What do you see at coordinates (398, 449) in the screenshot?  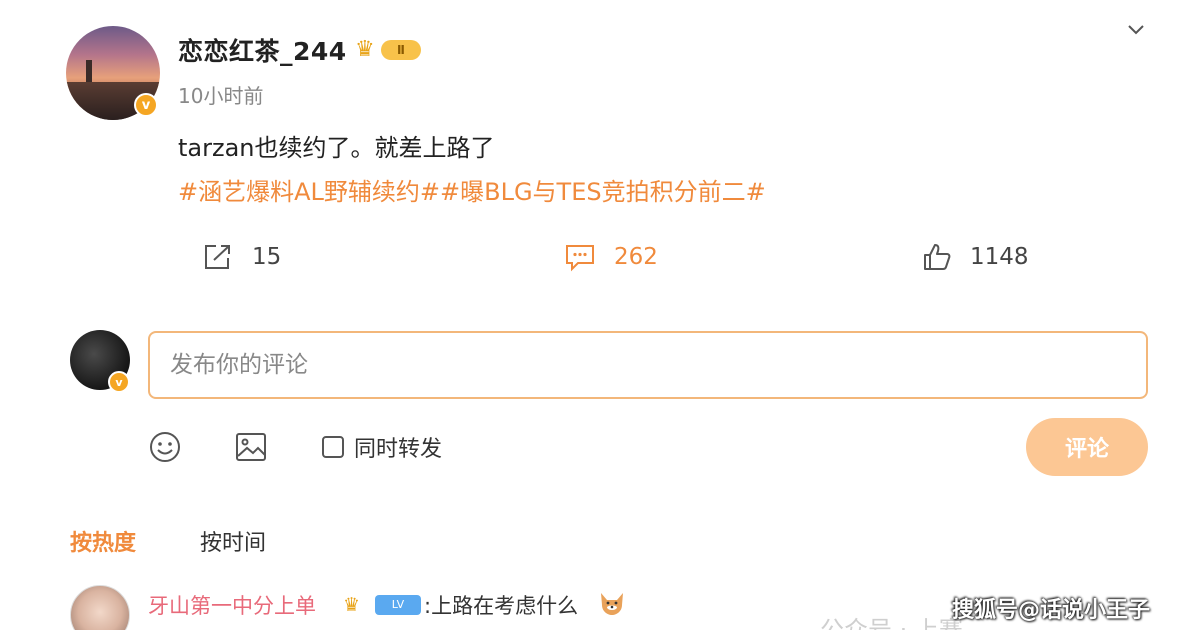 I see `repost-label: 同时转发` at bounding box center [398, 449].